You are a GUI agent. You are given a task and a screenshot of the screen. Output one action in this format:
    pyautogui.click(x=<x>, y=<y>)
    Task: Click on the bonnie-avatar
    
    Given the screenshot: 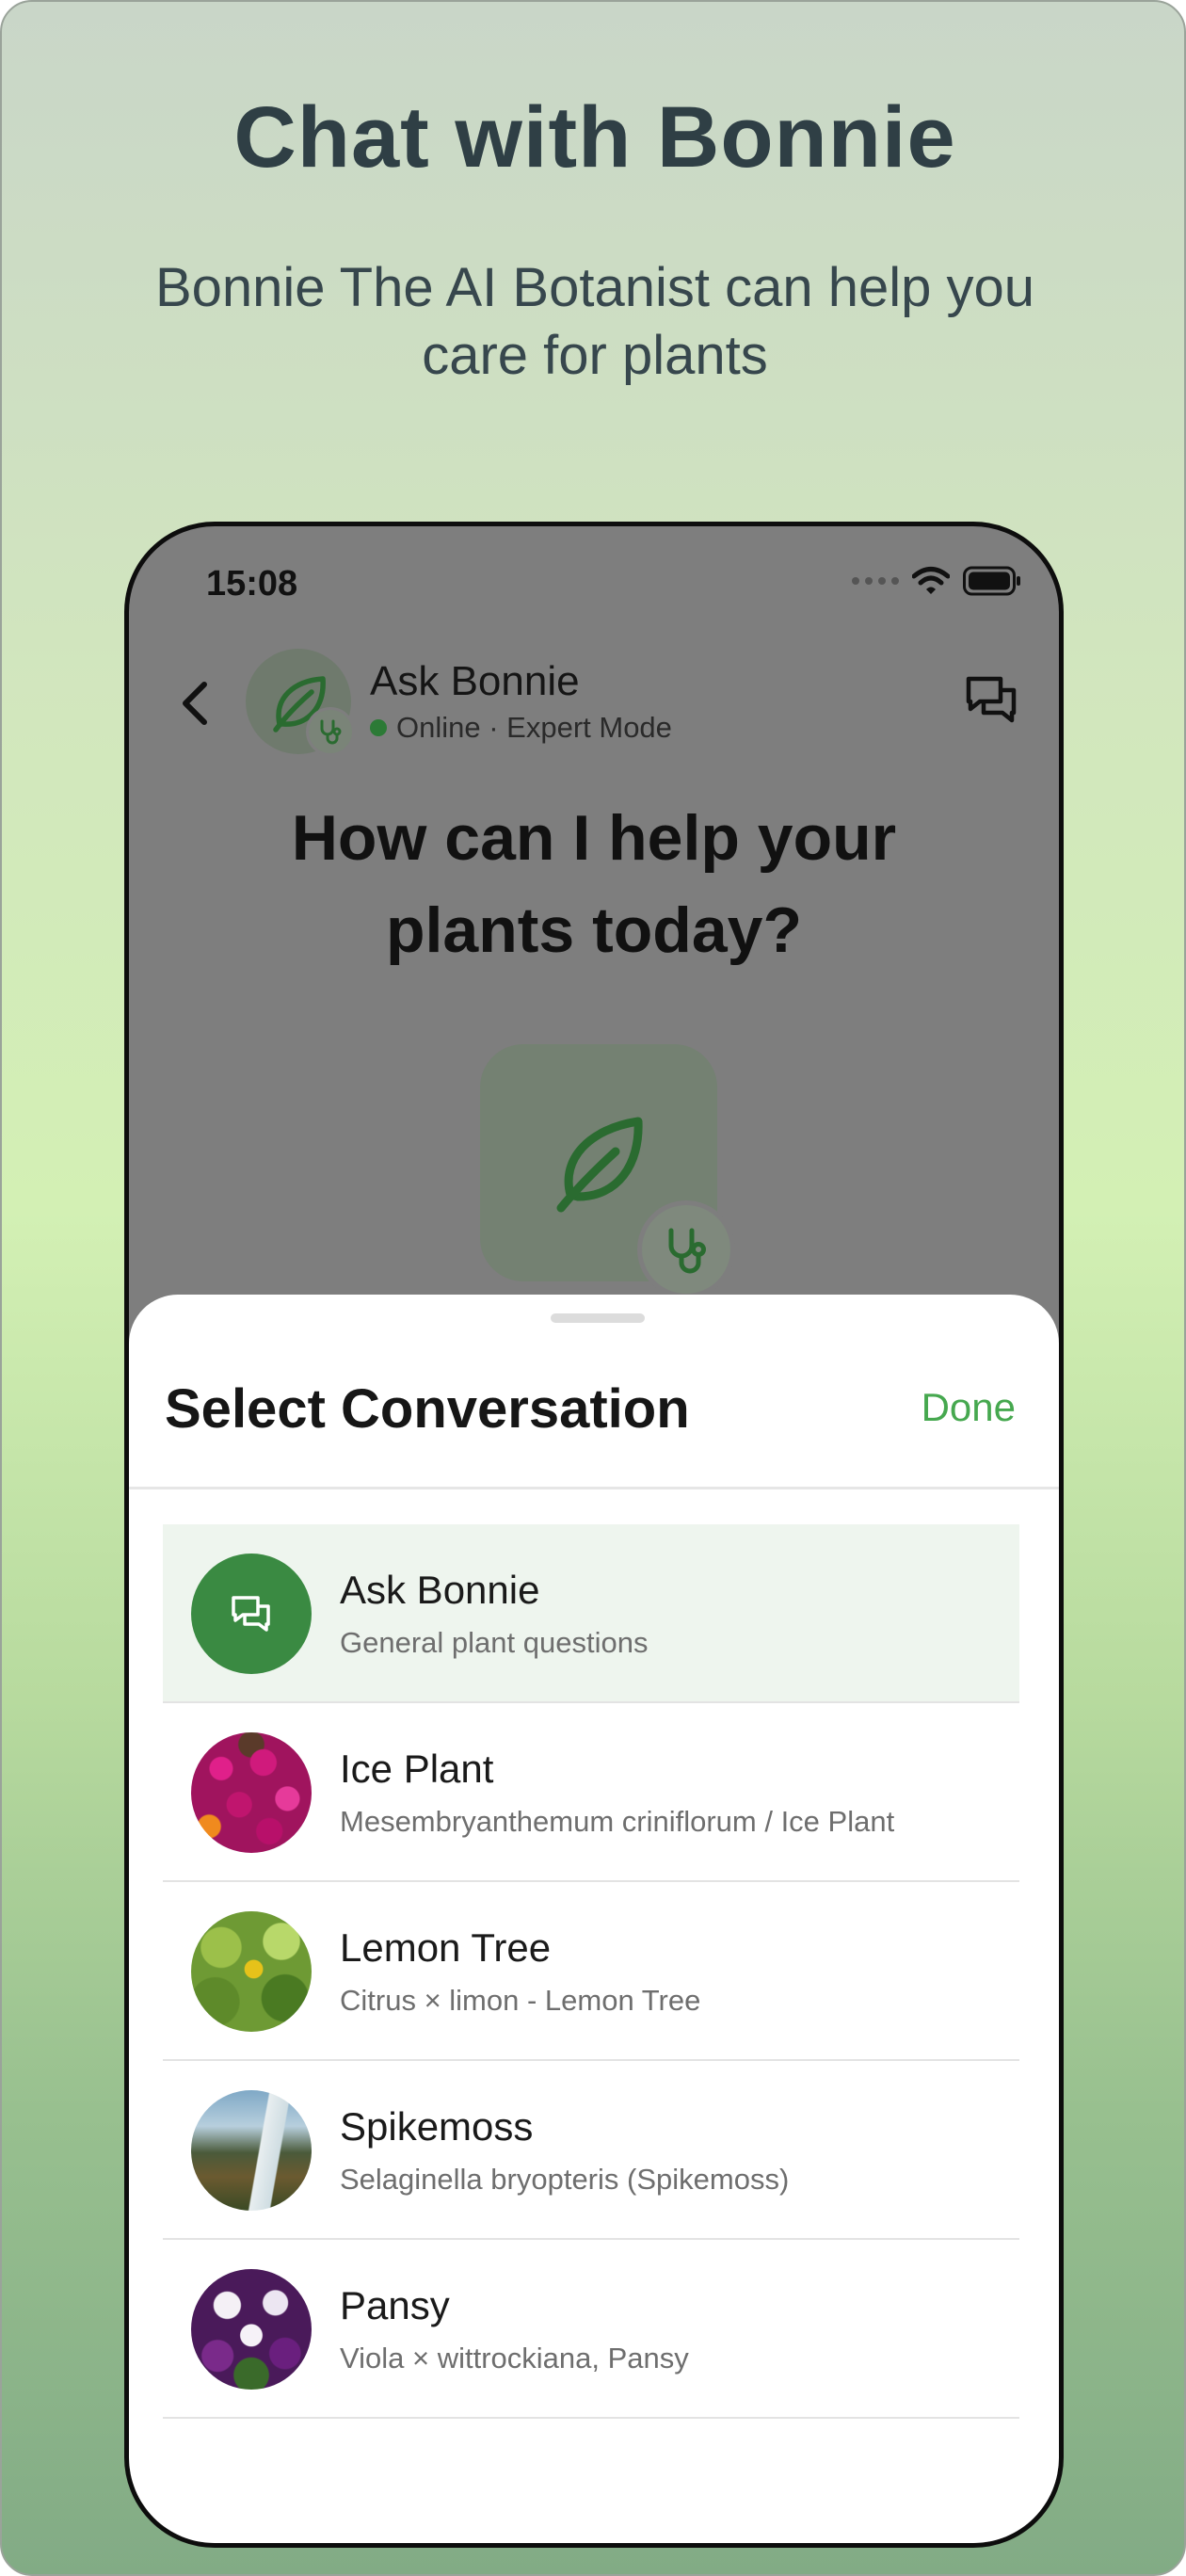 What is the action you would take?
    pyautogui.click(x=300, y=702)
    